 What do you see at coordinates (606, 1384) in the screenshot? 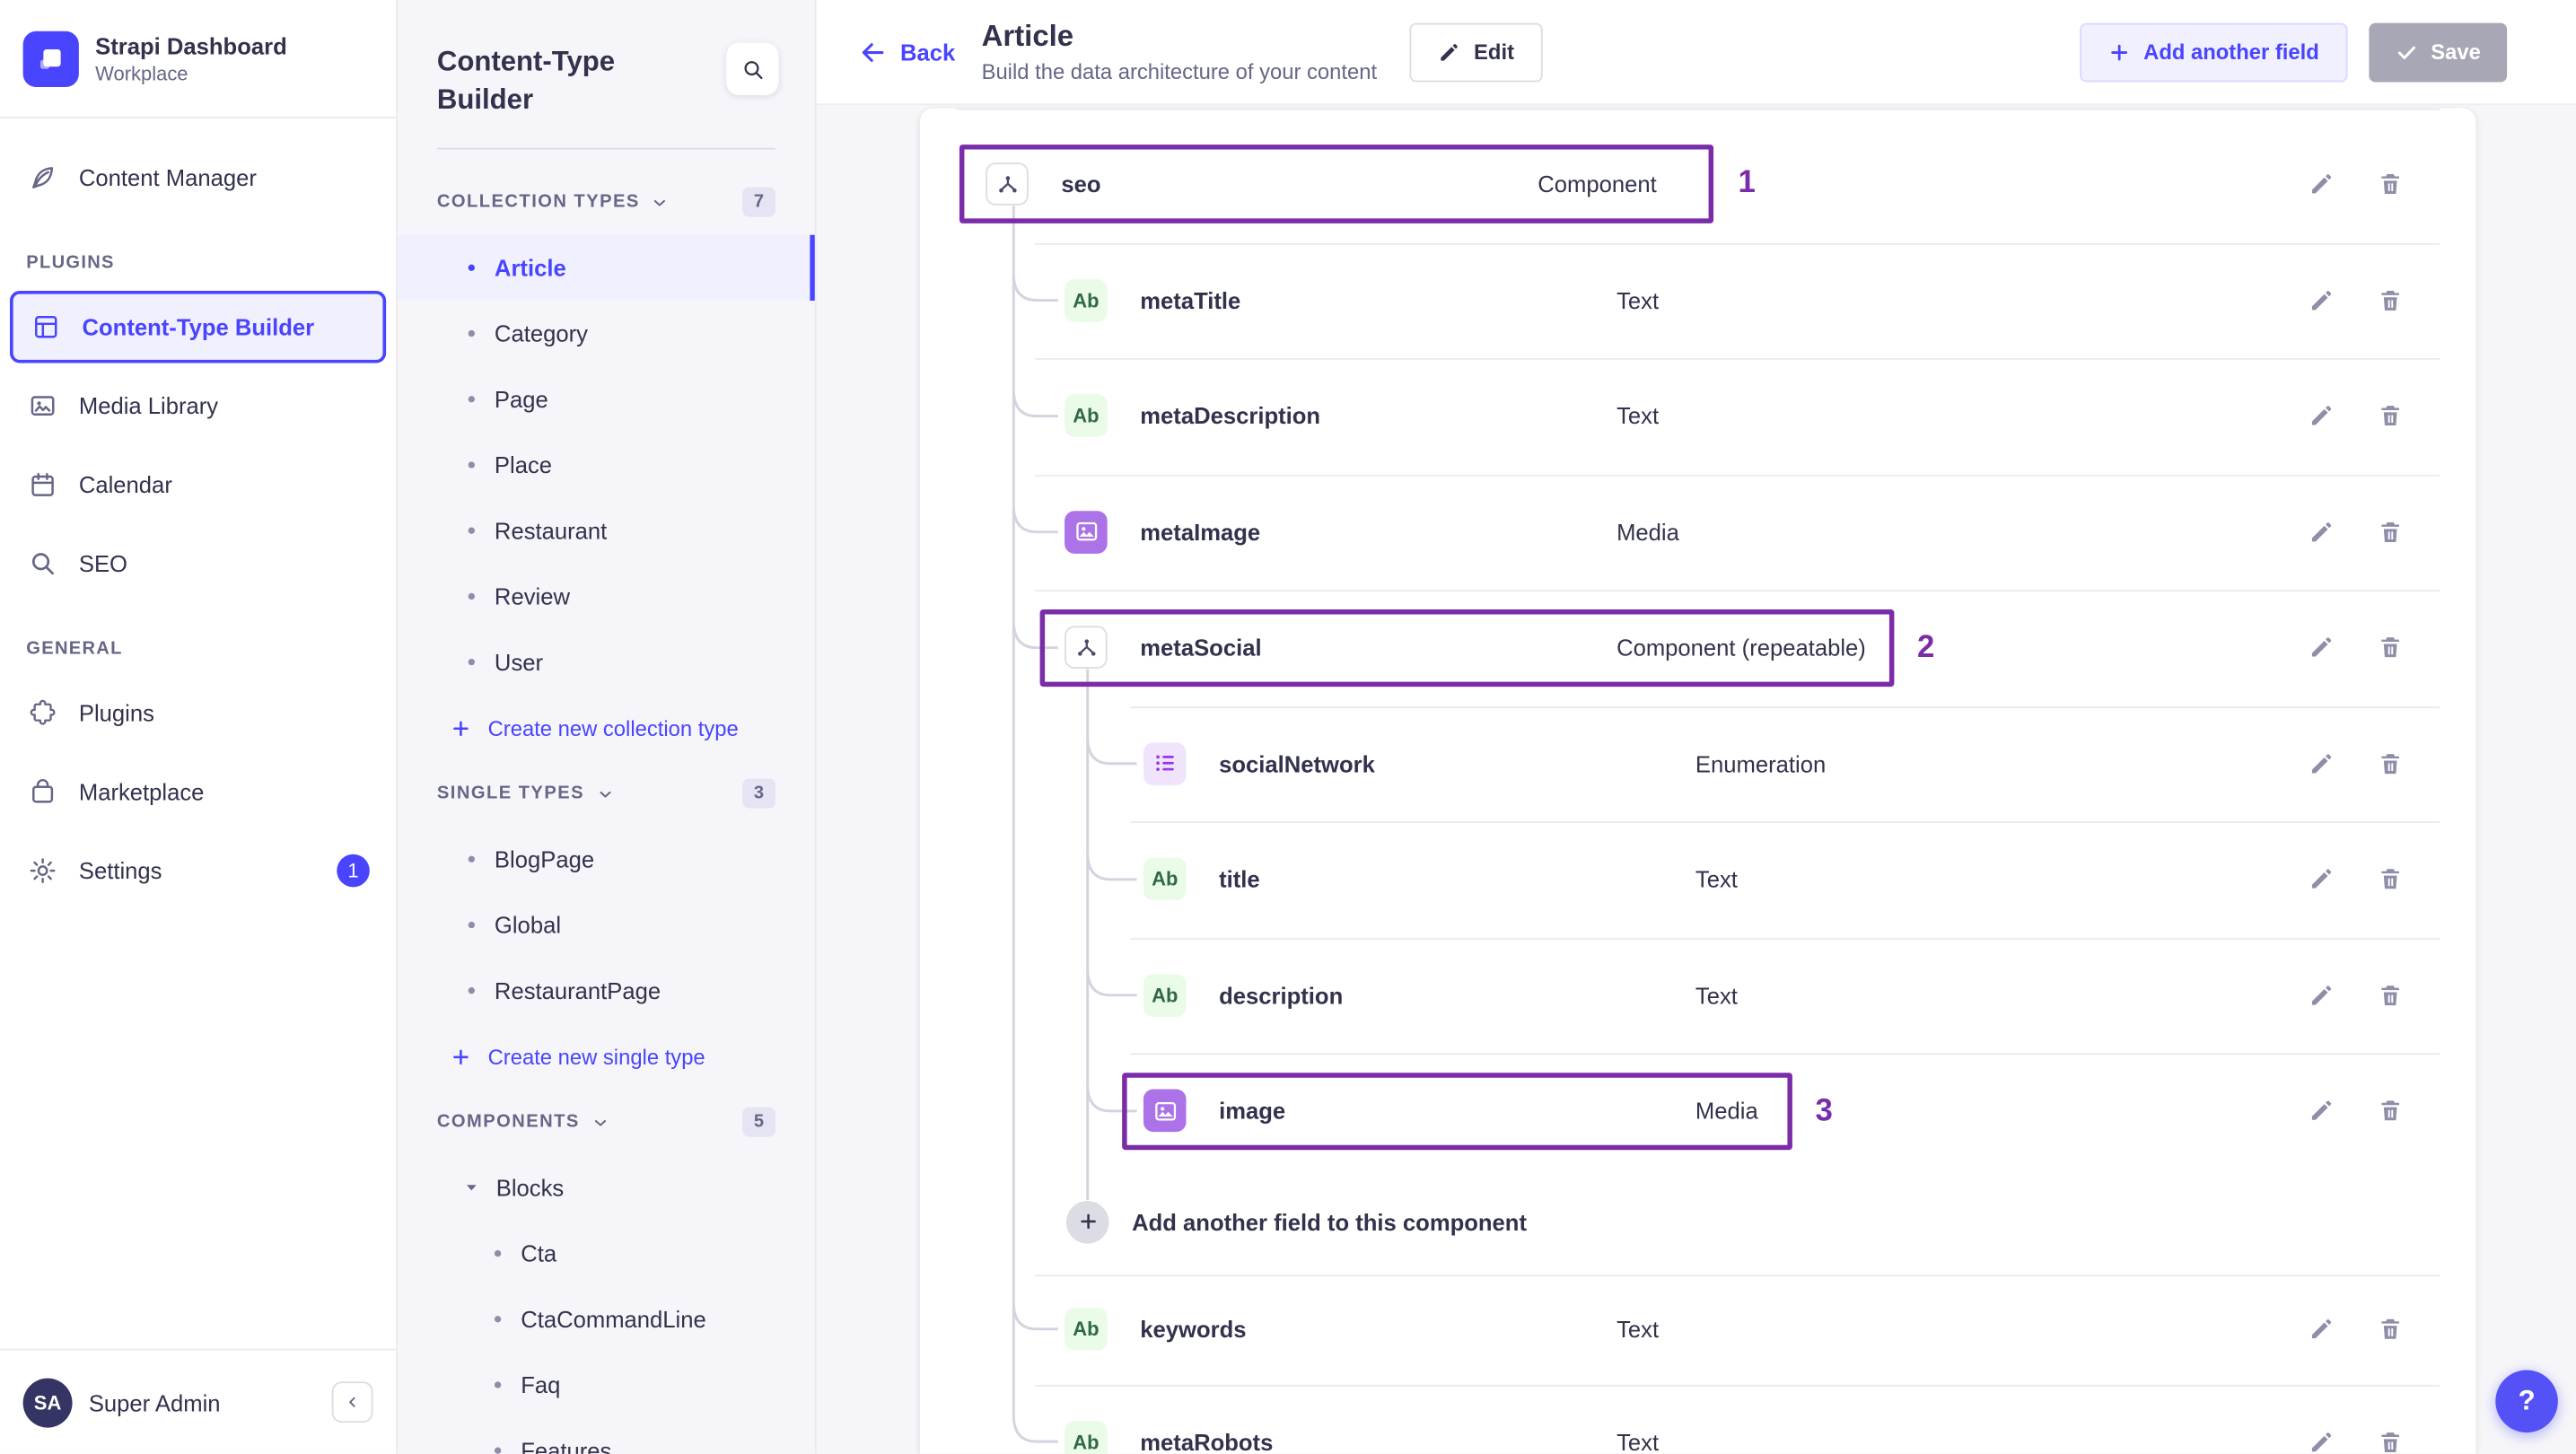
I see `component-faq: Faq` at bounding box center [606, 1384].